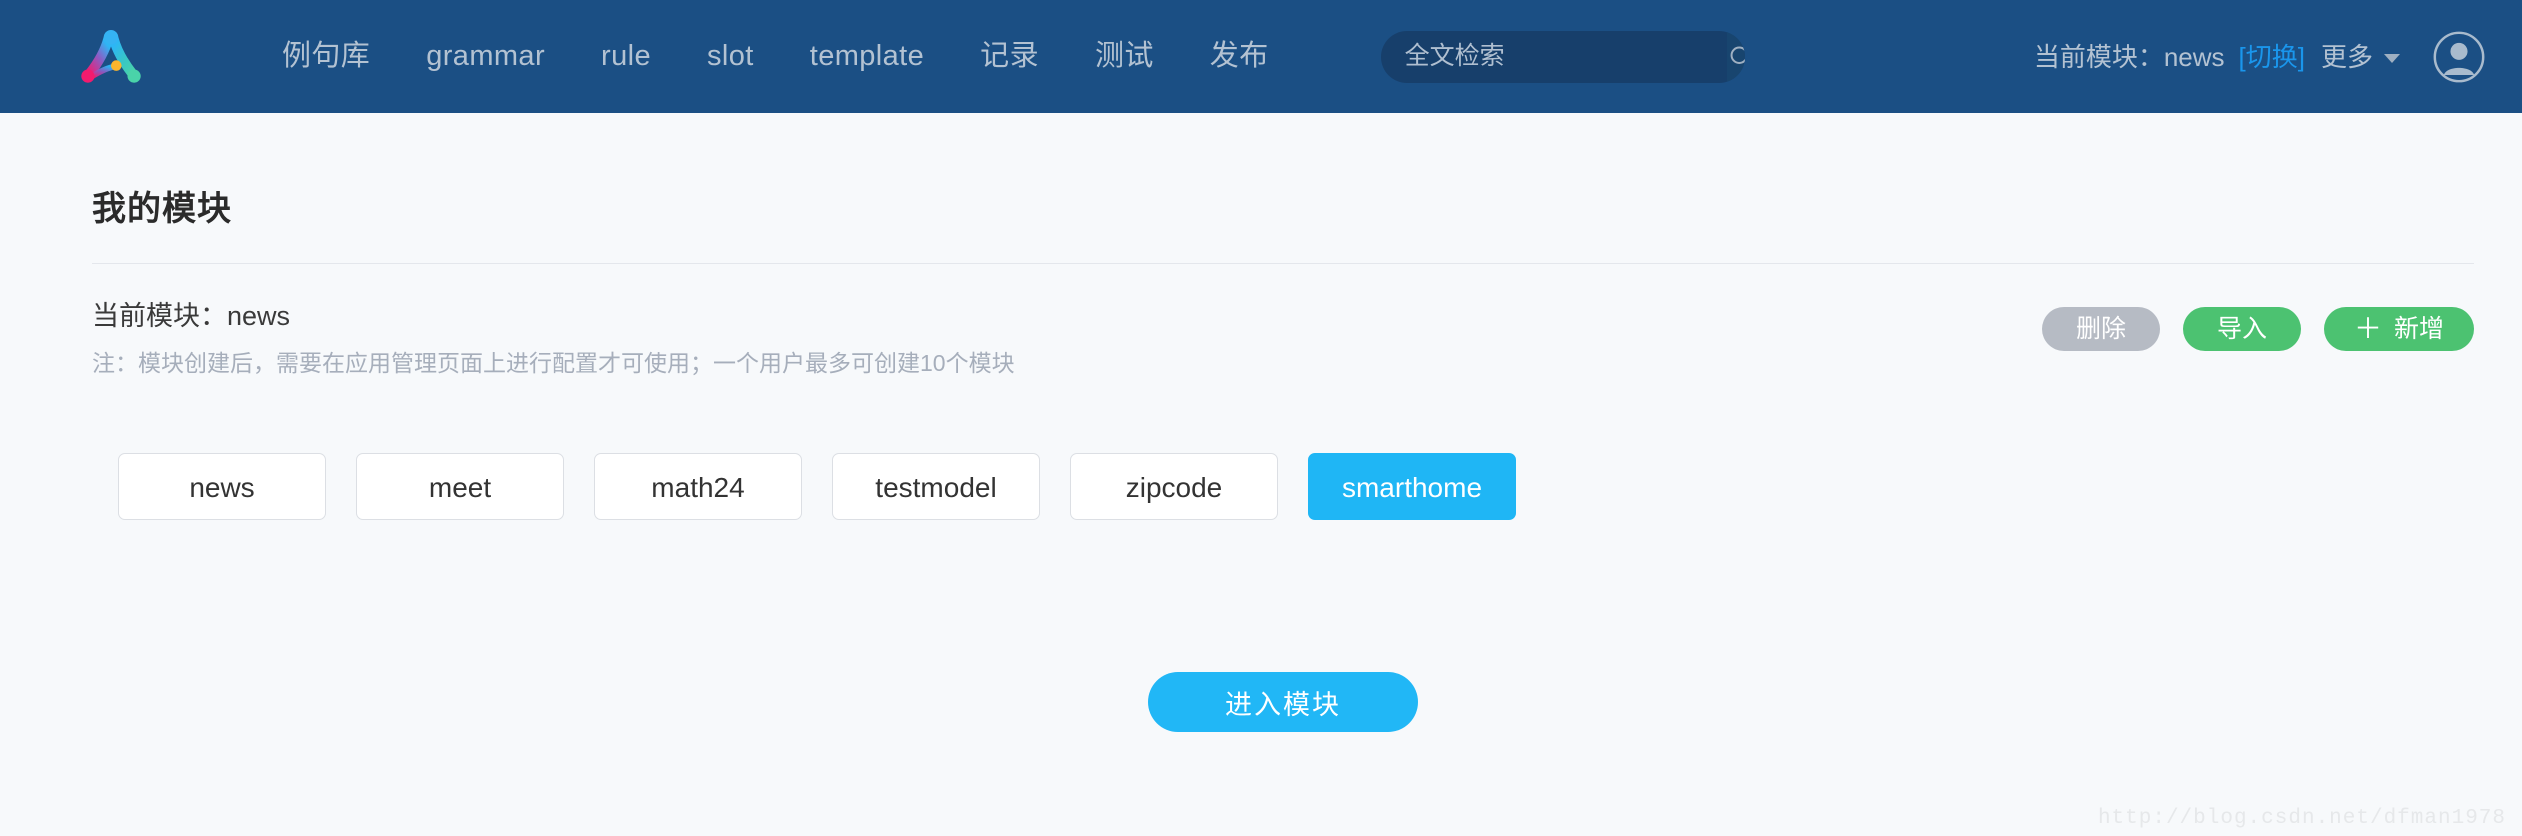  I want to click on import-button: 导入, so click(2241, 329).